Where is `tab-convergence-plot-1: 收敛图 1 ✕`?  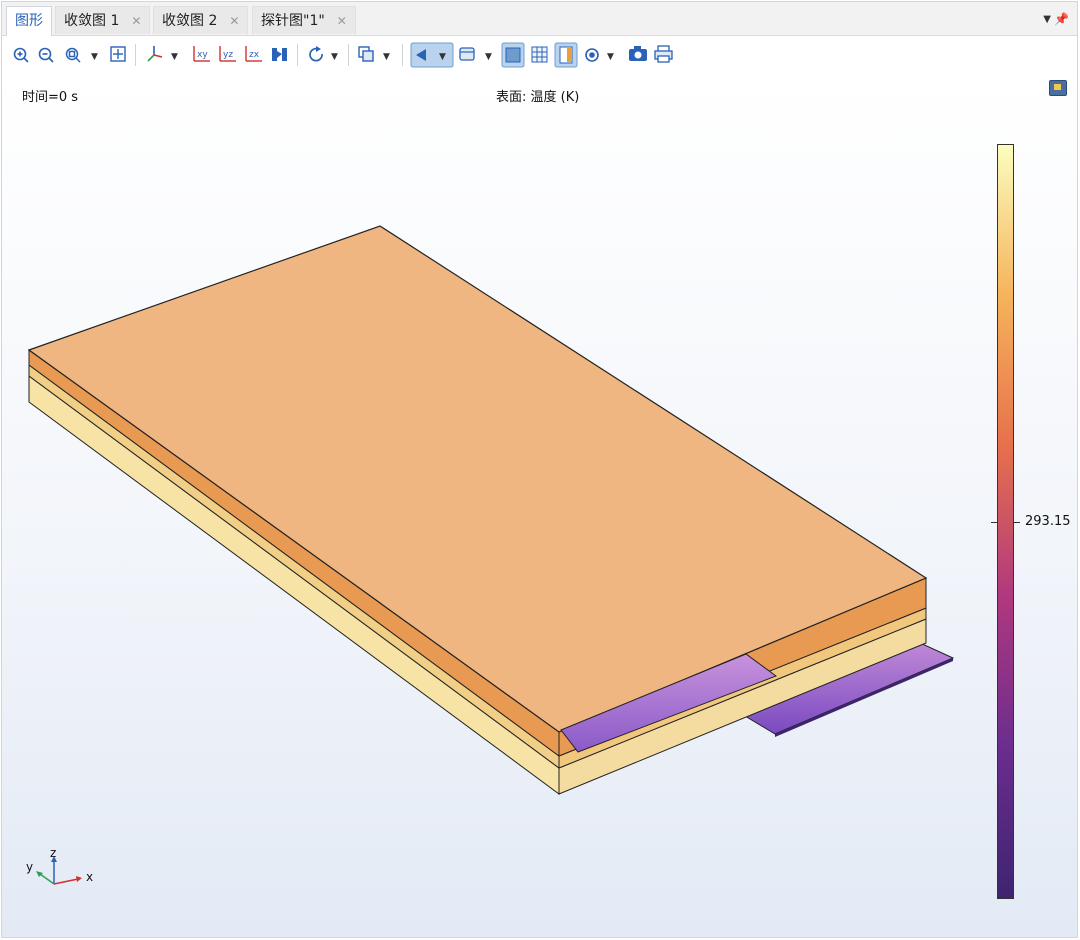 tab-convergence-plot-1: 收敛图 1 ✕ is located at coordinates (103, 20).